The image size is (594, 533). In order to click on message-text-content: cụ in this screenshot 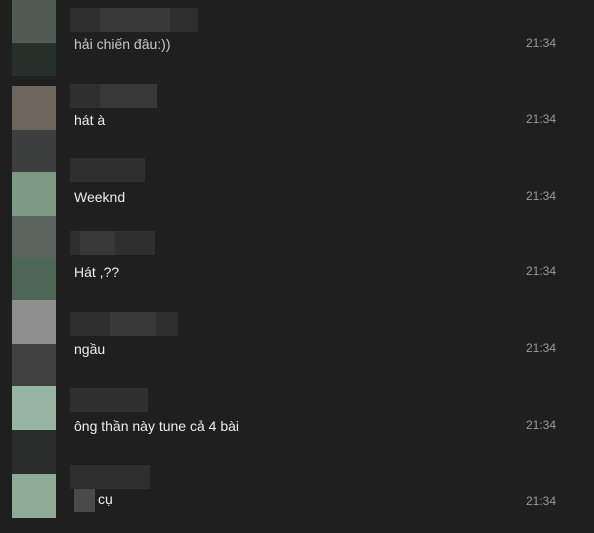, I will do `click(105, 499)`.